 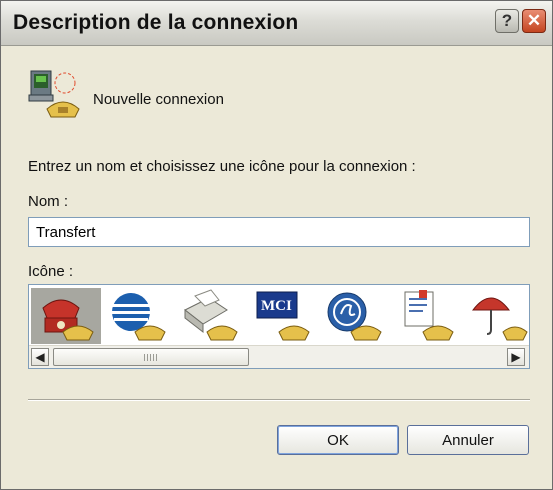 I want to click on horizontal-scrollbar: ◀ ▶, so click(x=279, y=356).